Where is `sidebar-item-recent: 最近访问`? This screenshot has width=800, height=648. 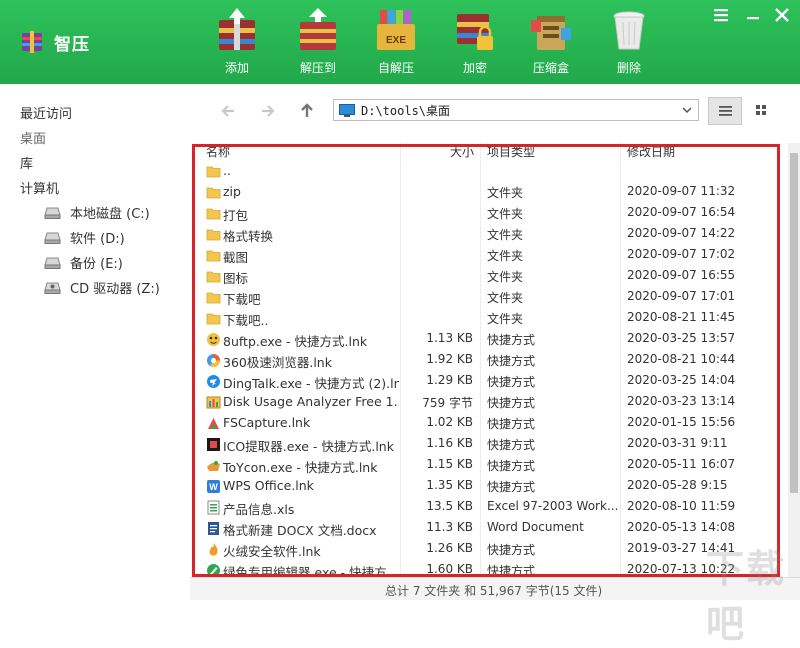 sidebar-item-recent: 最近访问 is located at coordinates (46, 112).